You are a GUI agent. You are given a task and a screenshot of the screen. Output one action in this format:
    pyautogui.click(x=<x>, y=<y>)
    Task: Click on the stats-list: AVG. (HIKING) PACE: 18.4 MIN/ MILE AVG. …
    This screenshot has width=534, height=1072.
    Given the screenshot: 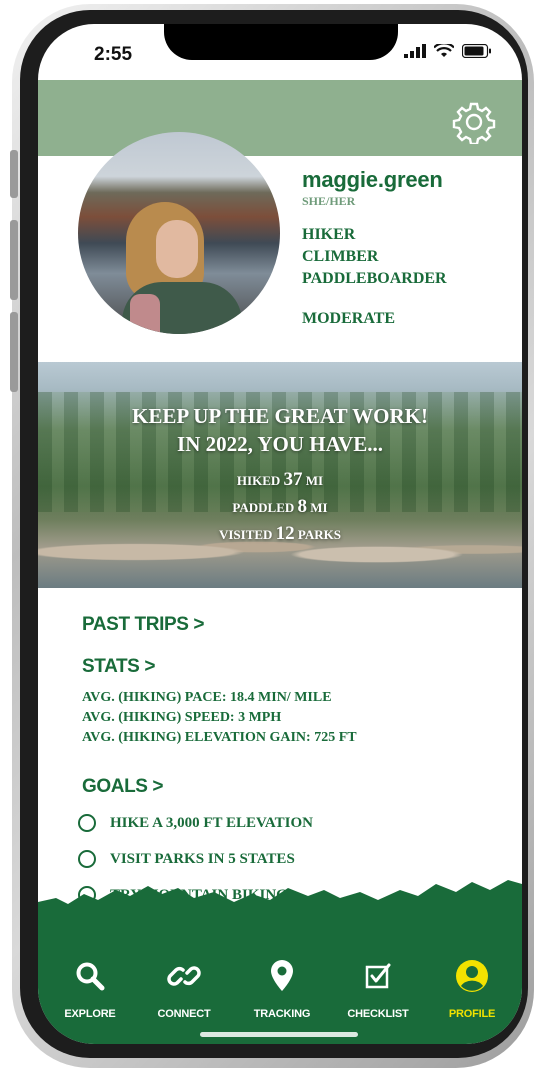 What is the action you would take?
    pyautogui.click(x=219, y=718)
    